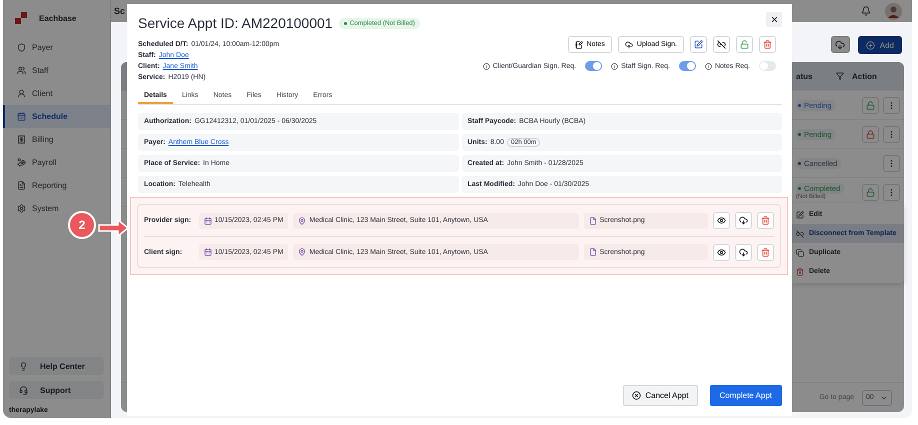 This screenshot has height=425, width=918. What do you see at coordinates (23, 366) in the screenshot?
I see `lightbulb-icon` at bounding box center [23, 366].